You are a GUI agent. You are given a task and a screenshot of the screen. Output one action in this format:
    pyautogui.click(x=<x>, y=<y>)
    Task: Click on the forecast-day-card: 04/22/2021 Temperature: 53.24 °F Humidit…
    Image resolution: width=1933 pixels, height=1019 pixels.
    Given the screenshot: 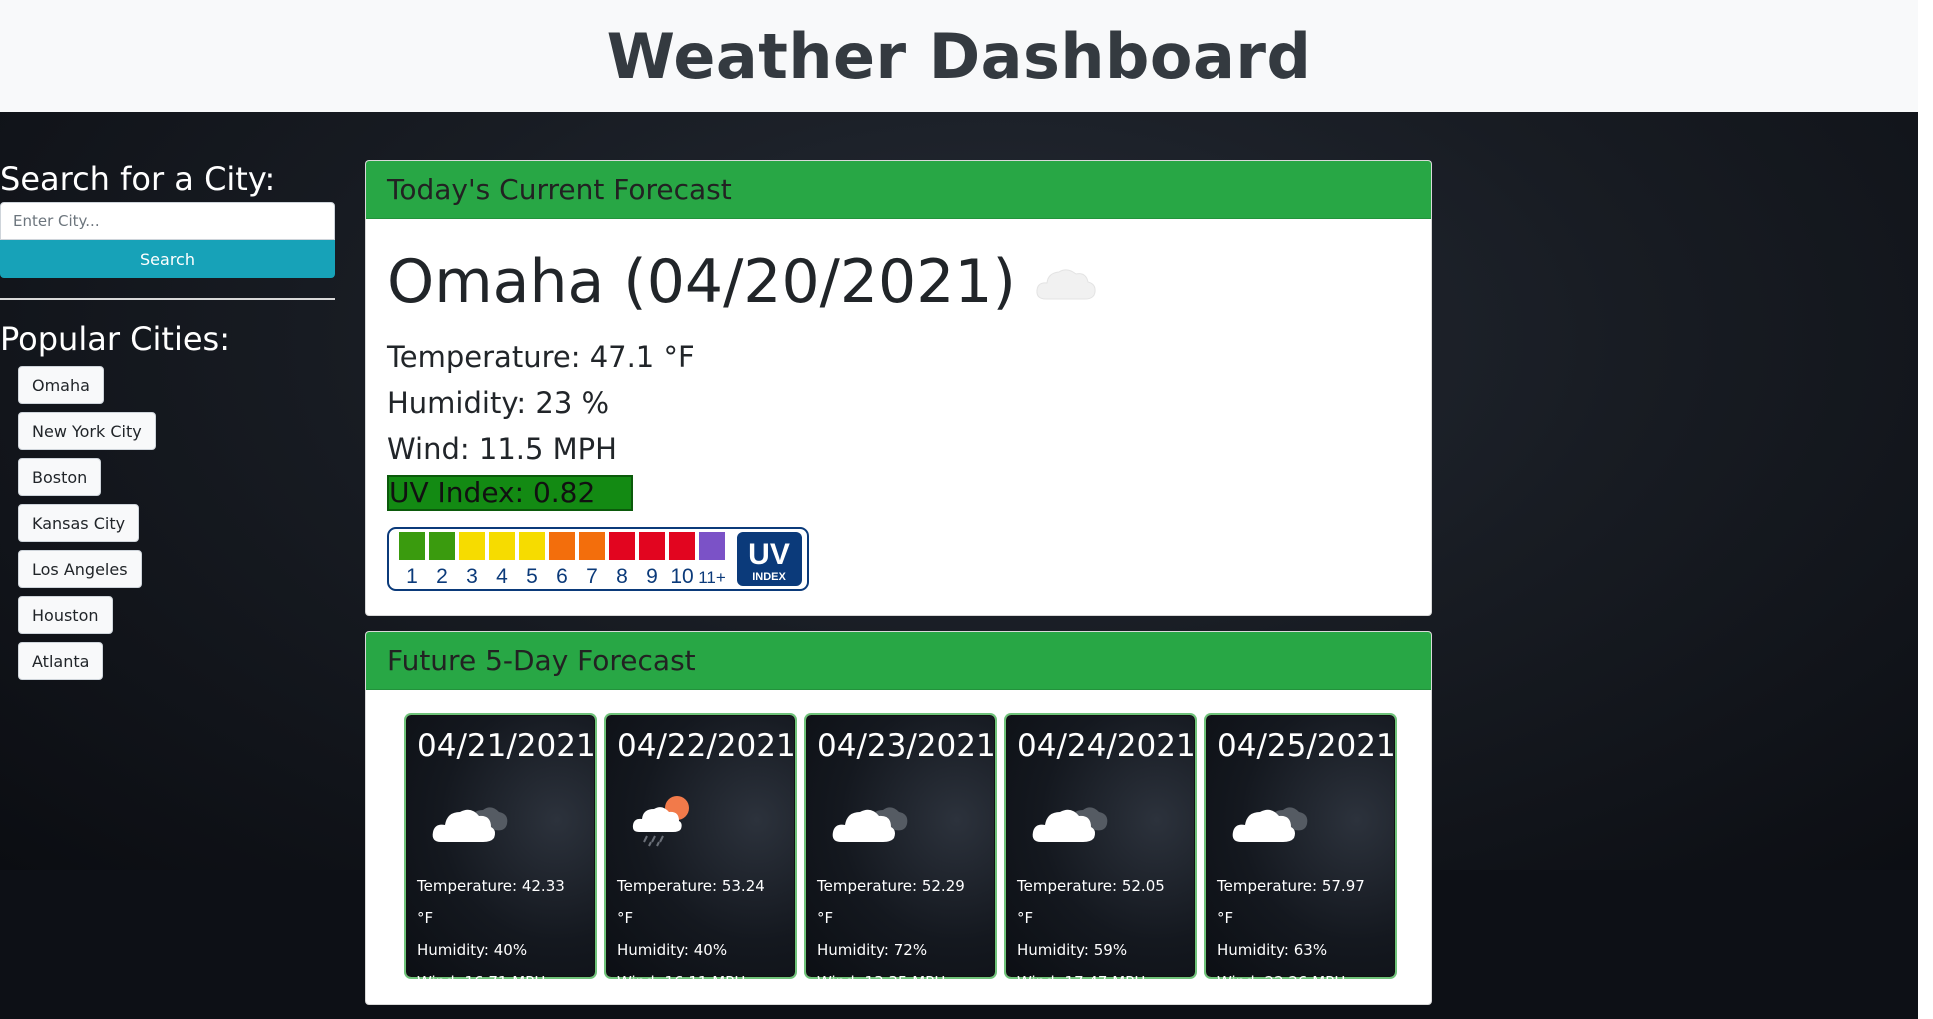 What is the action you would take?
    pyautogui.click(x=701, y=853)
    